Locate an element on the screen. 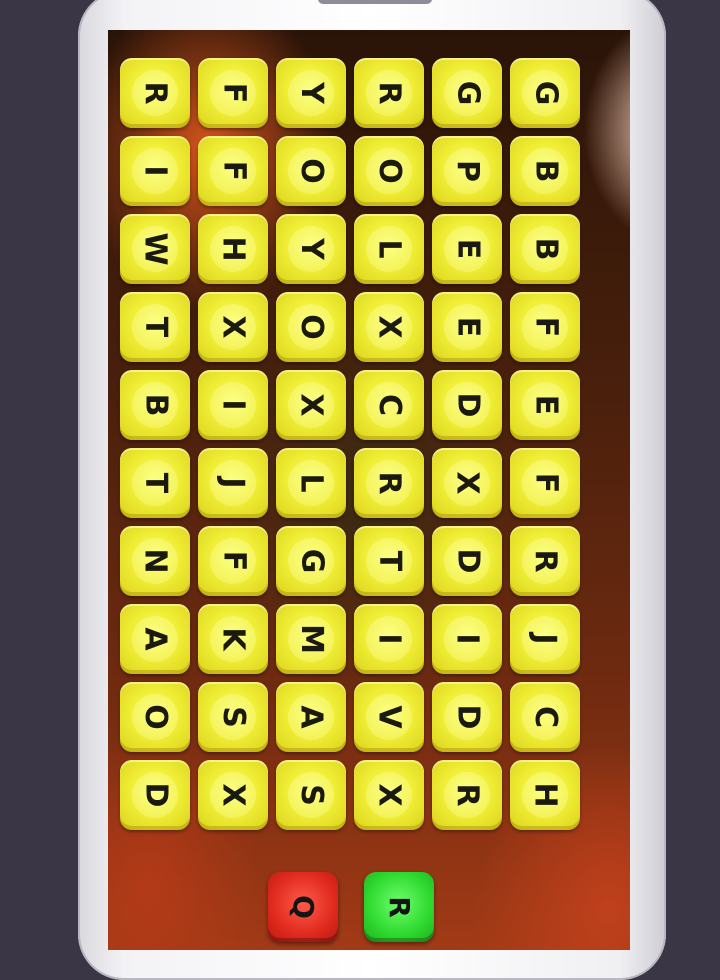 The height and width of the screenshot is (980, 720). tile-letter: Y is located at coordinates (311, 249).